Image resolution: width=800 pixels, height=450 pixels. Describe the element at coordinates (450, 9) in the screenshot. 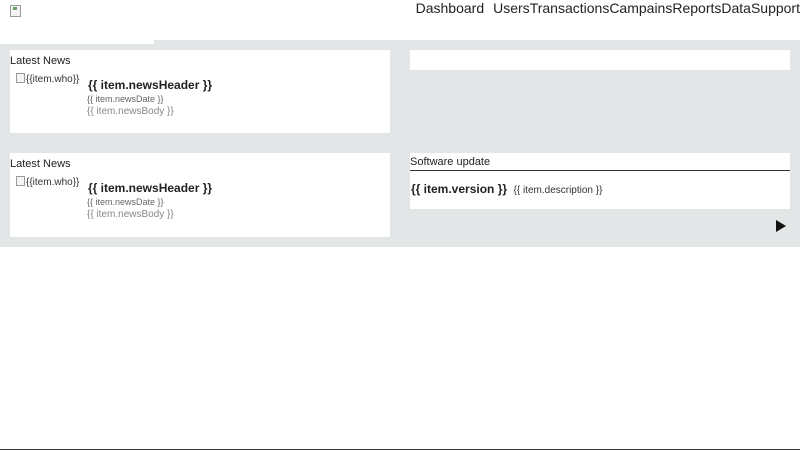

I see `nav-item-dashboard: Dashboard` at that location.